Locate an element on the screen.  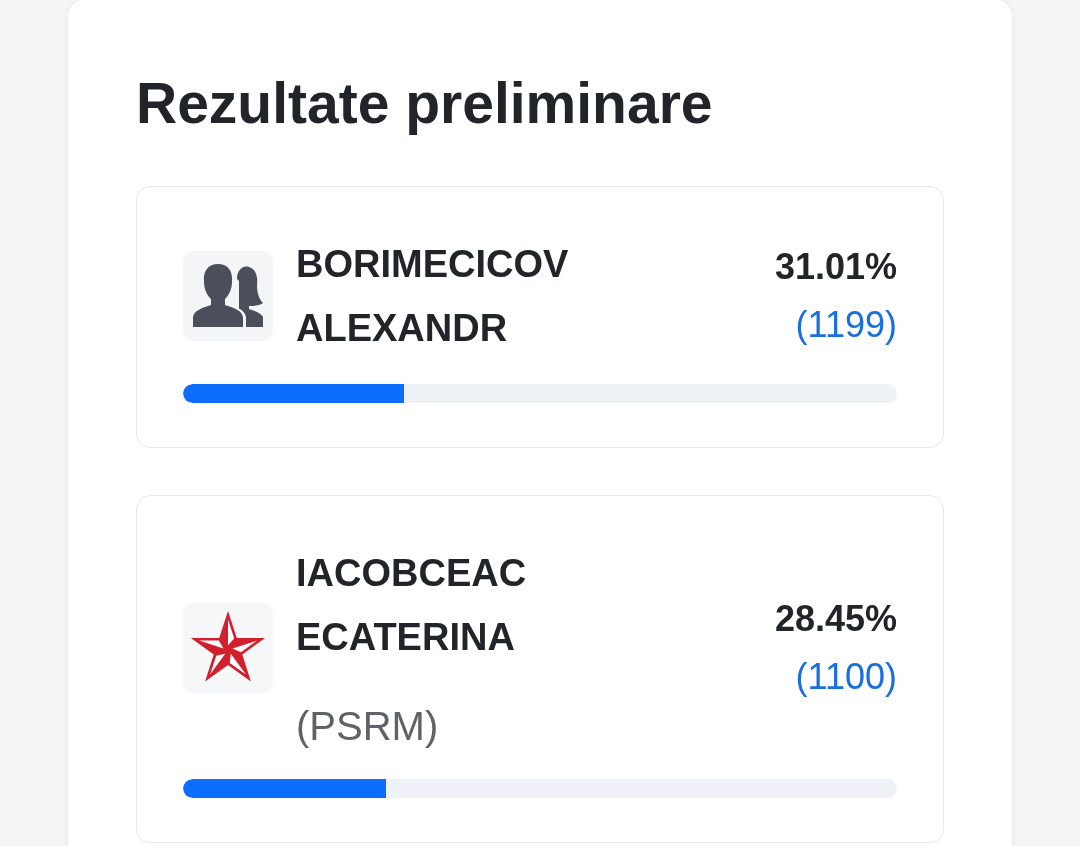
candidate-name: BORIMECICOV ALEXANDR is located at coordinates (433, 296).